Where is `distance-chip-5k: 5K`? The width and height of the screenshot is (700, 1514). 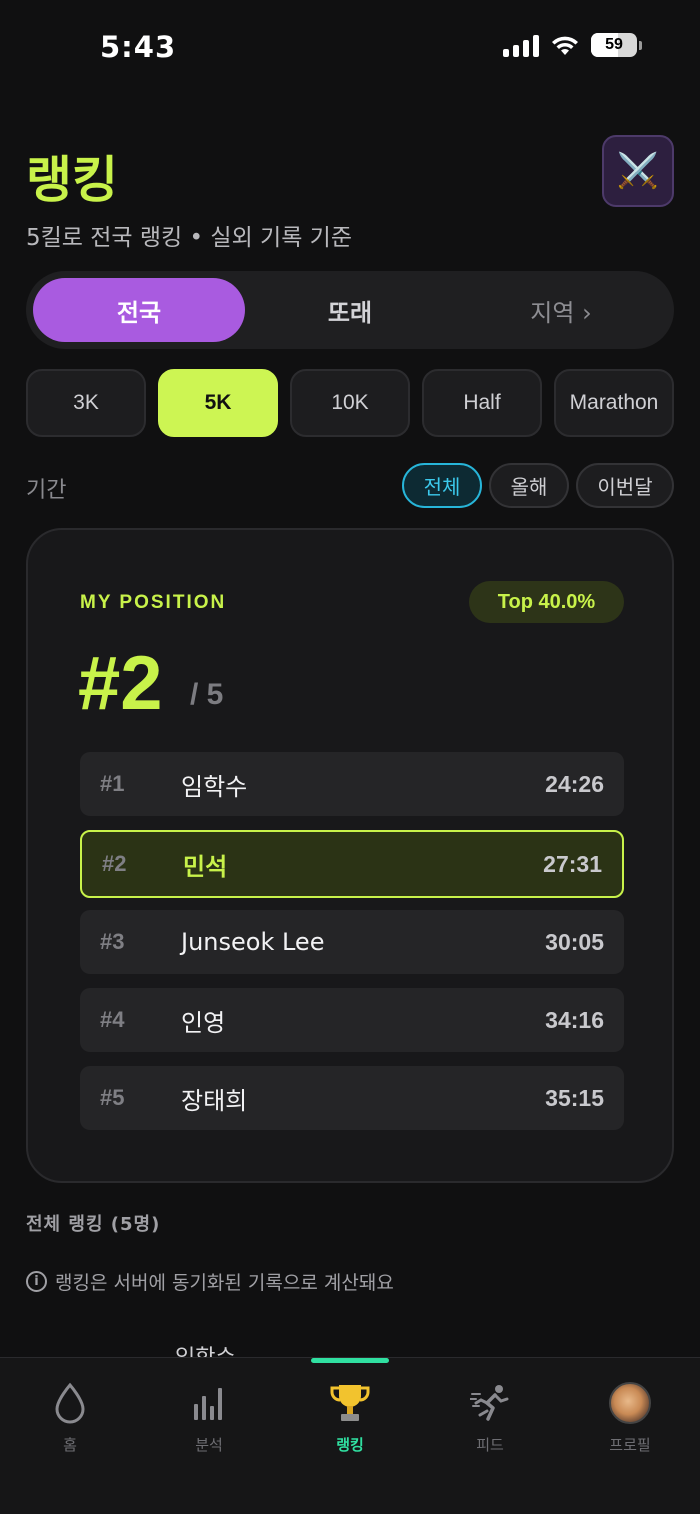
distance-chip-5k: 5K is located at coordinates (218, 403).